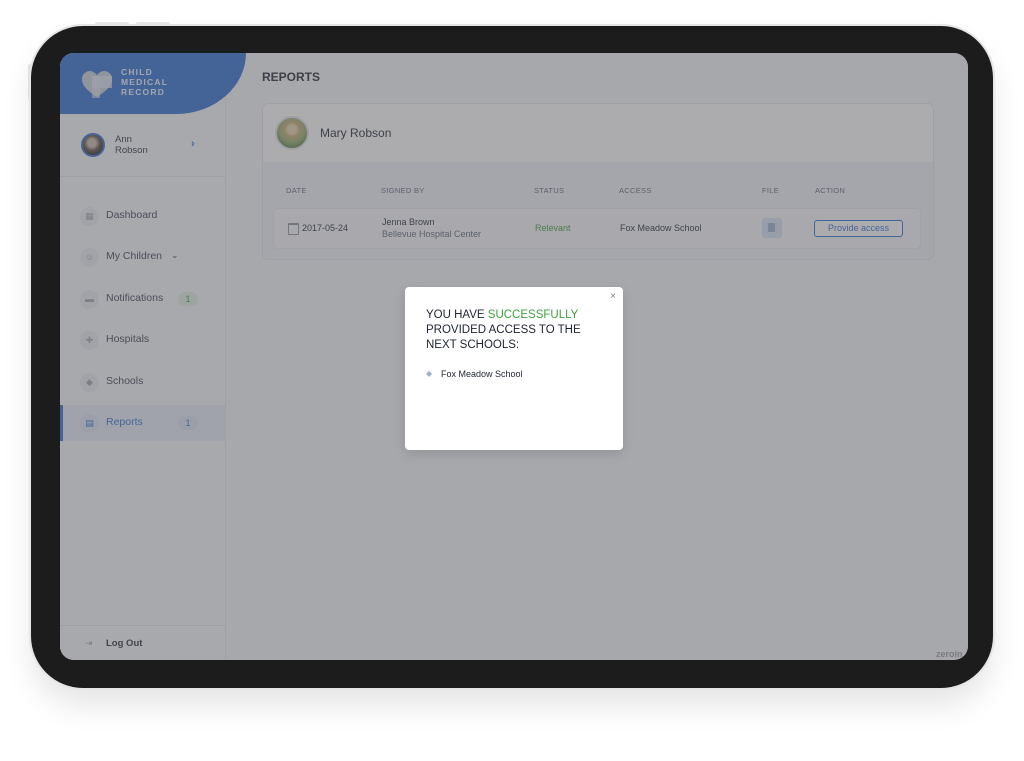 The height and width of the screenshot is (761, 1024). Describe the element at coordinates (613, 296) in the screenshot. I see `close-icon: ×` at that location.